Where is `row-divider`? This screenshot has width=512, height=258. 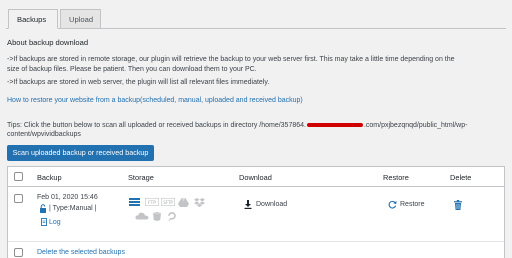
row-divider is located at coordinates (256, 241).